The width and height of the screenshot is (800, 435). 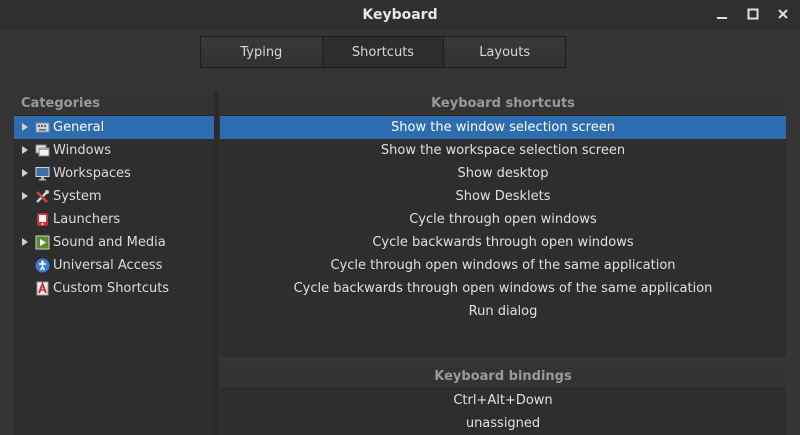 I want to click on shortcut-row: Show desktop, so click(x=503, y=173).